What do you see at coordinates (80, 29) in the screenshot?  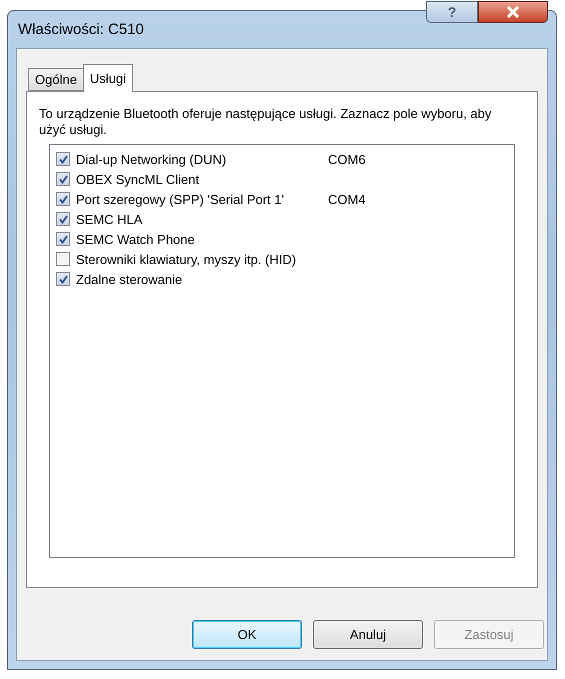 I see `window-title: Właściwości: C510` at bounding box center [80, 29].